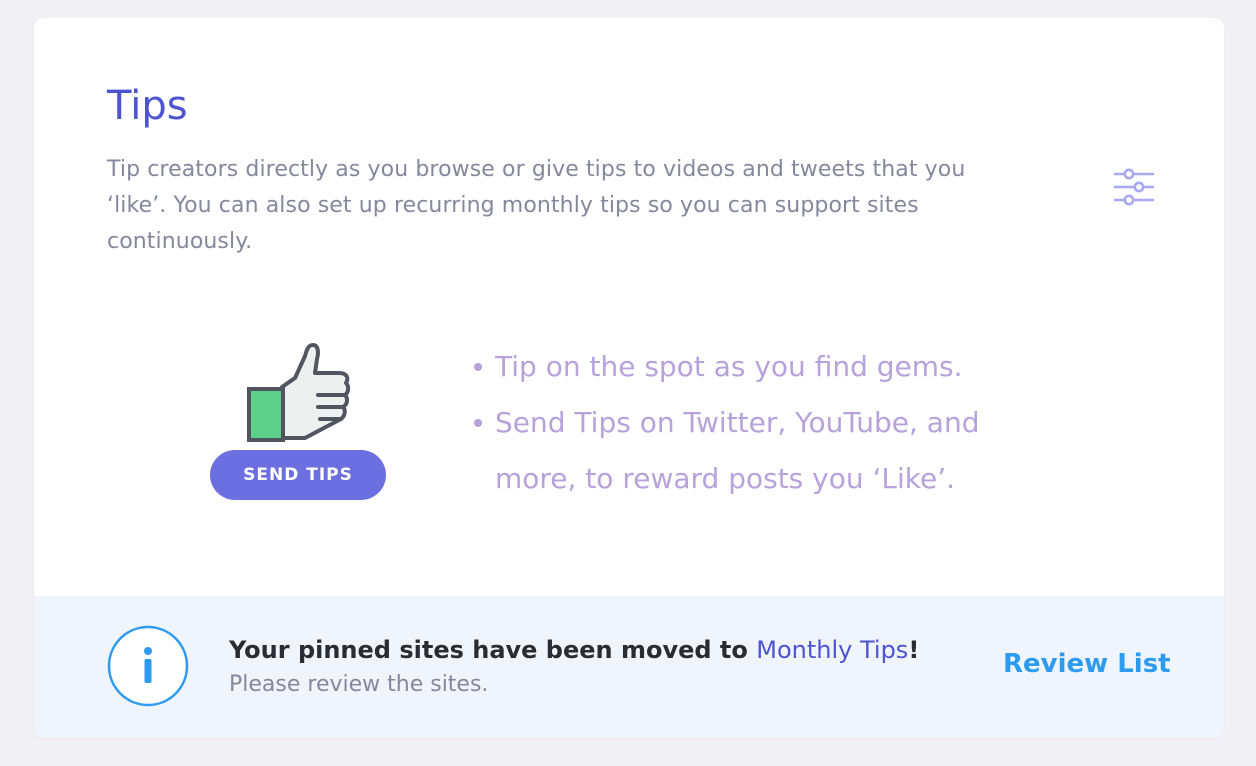  What do you see at coordinates (299, 392) in the screenshot?
I see `thumbs-up-icon` at bounding box center [299, 392].